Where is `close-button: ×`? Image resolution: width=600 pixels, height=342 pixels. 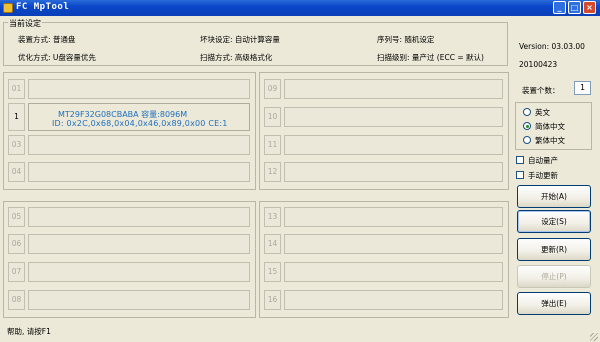
close-button: × is located at coordinates (589, 7).